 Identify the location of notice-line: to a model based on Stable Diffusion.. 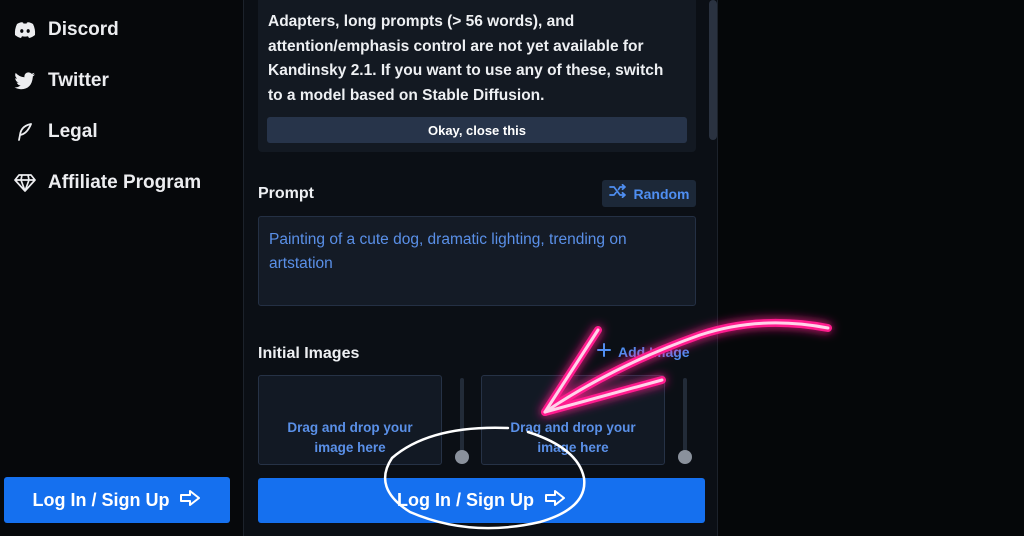
(406, 95).